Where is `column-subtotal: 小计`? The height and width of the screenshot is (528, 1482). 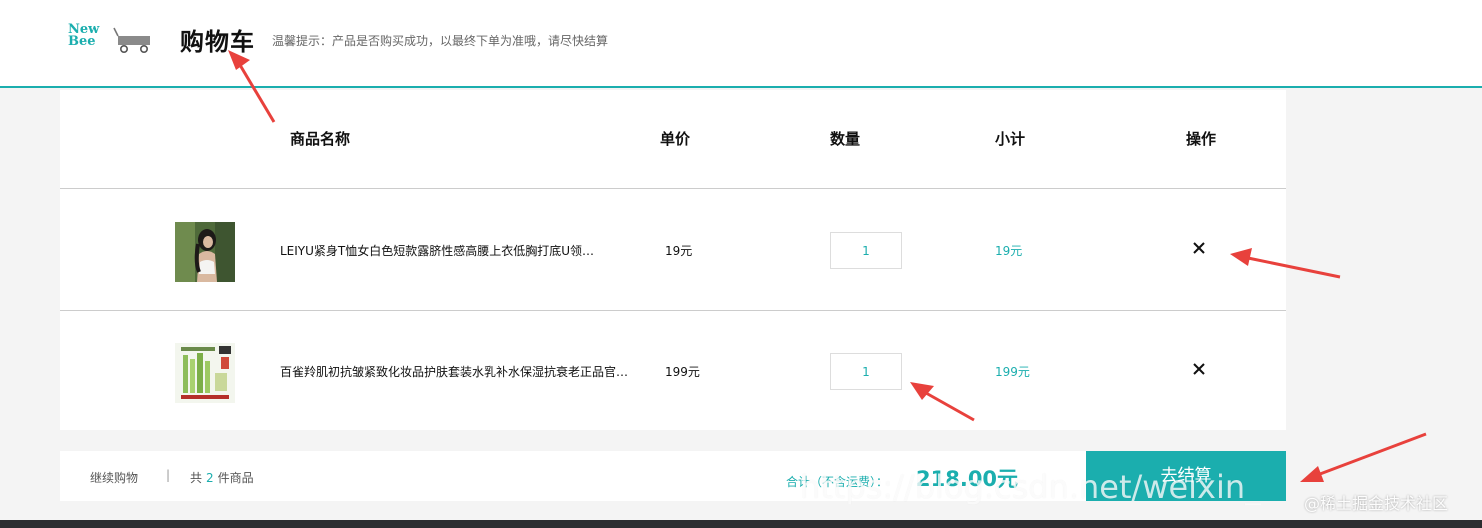
column-subtotal: 小计 is located at coordinates (1010, 139).